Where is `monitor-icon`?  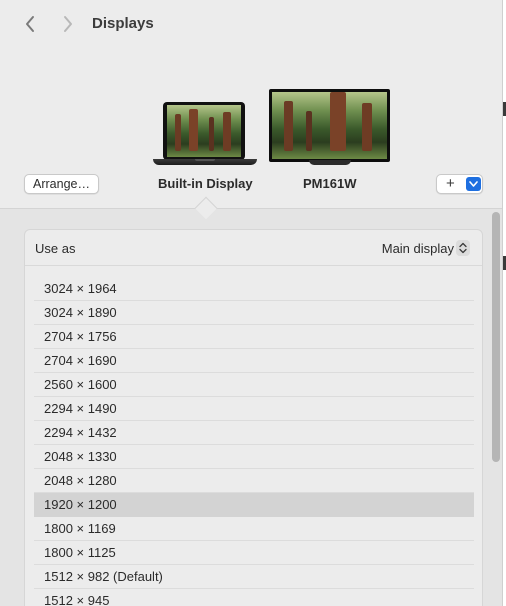
monitor-icon is located at coordinates (329, 125).